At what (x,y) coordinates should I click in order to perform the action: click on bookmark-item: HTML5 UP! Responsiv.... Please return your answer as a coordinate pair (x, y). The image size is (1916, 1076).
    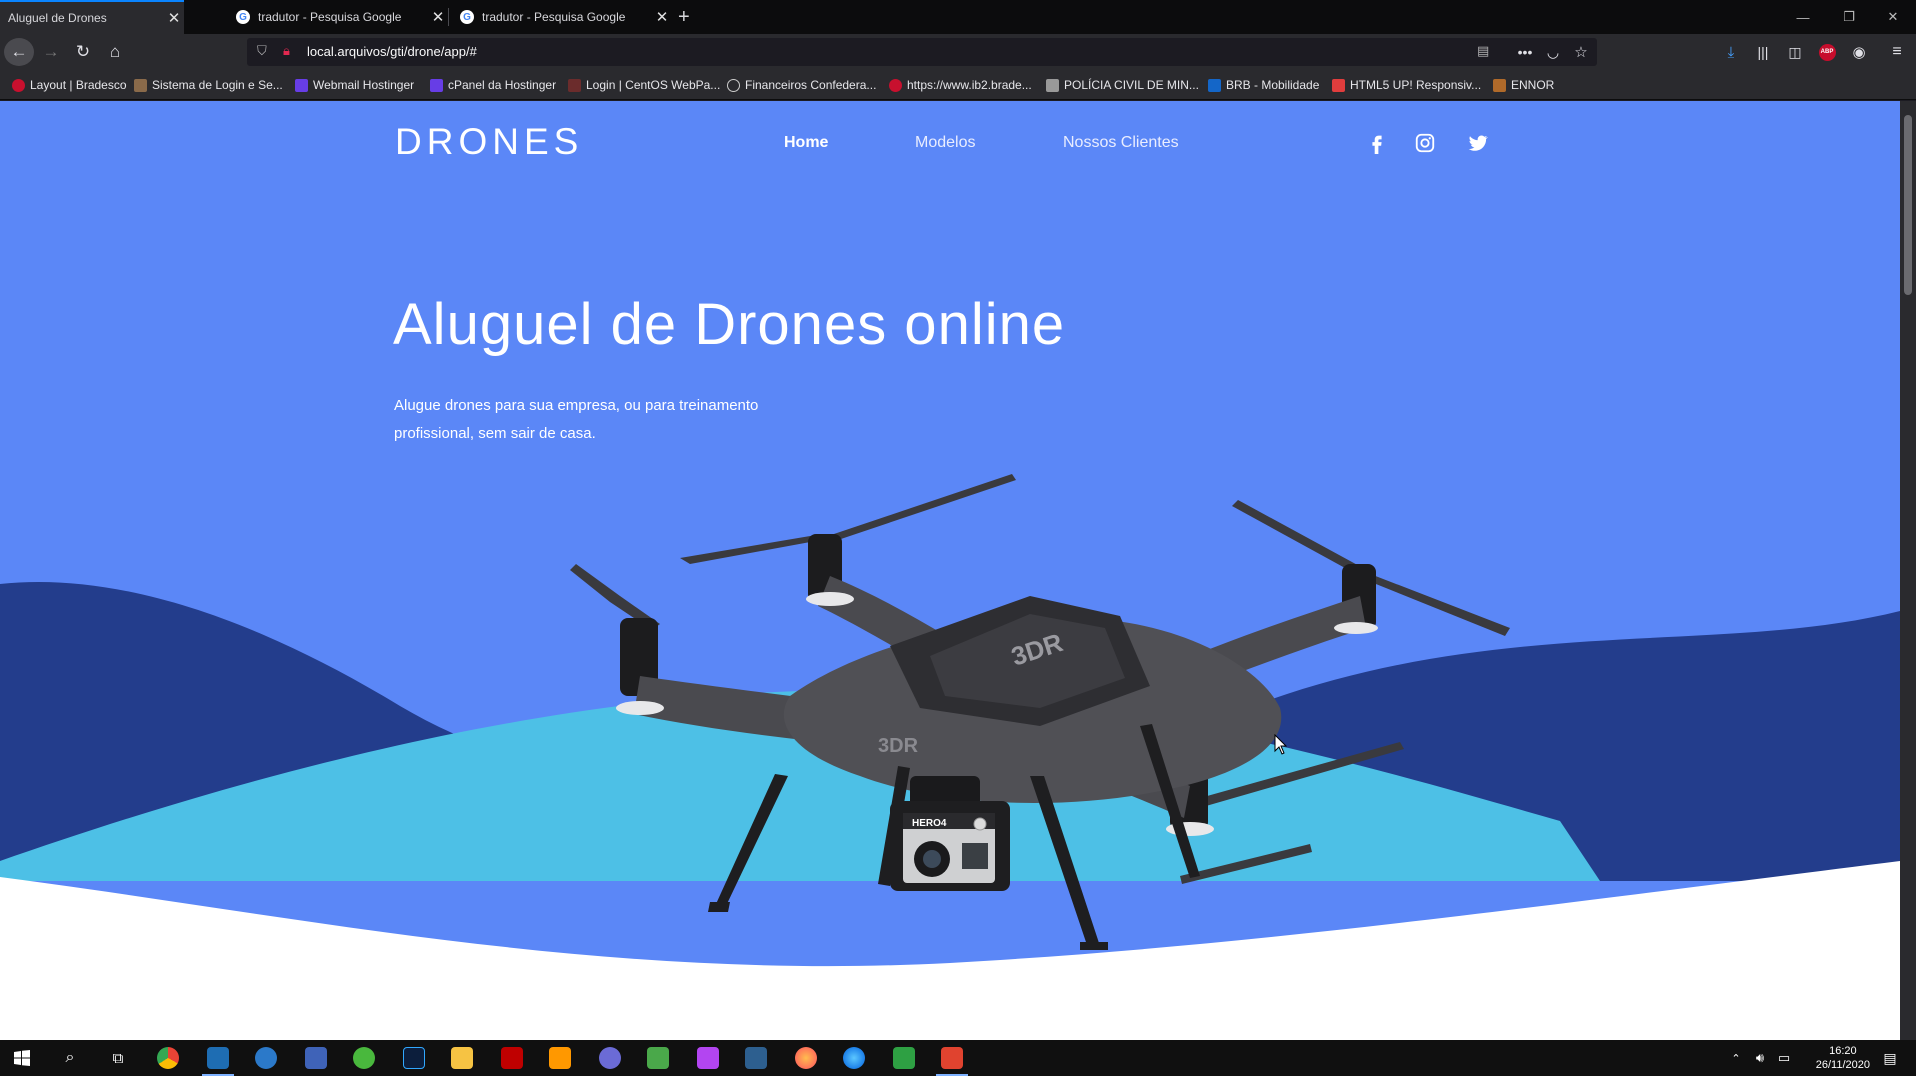
    Looking at the image, I should click on (1406, 85).